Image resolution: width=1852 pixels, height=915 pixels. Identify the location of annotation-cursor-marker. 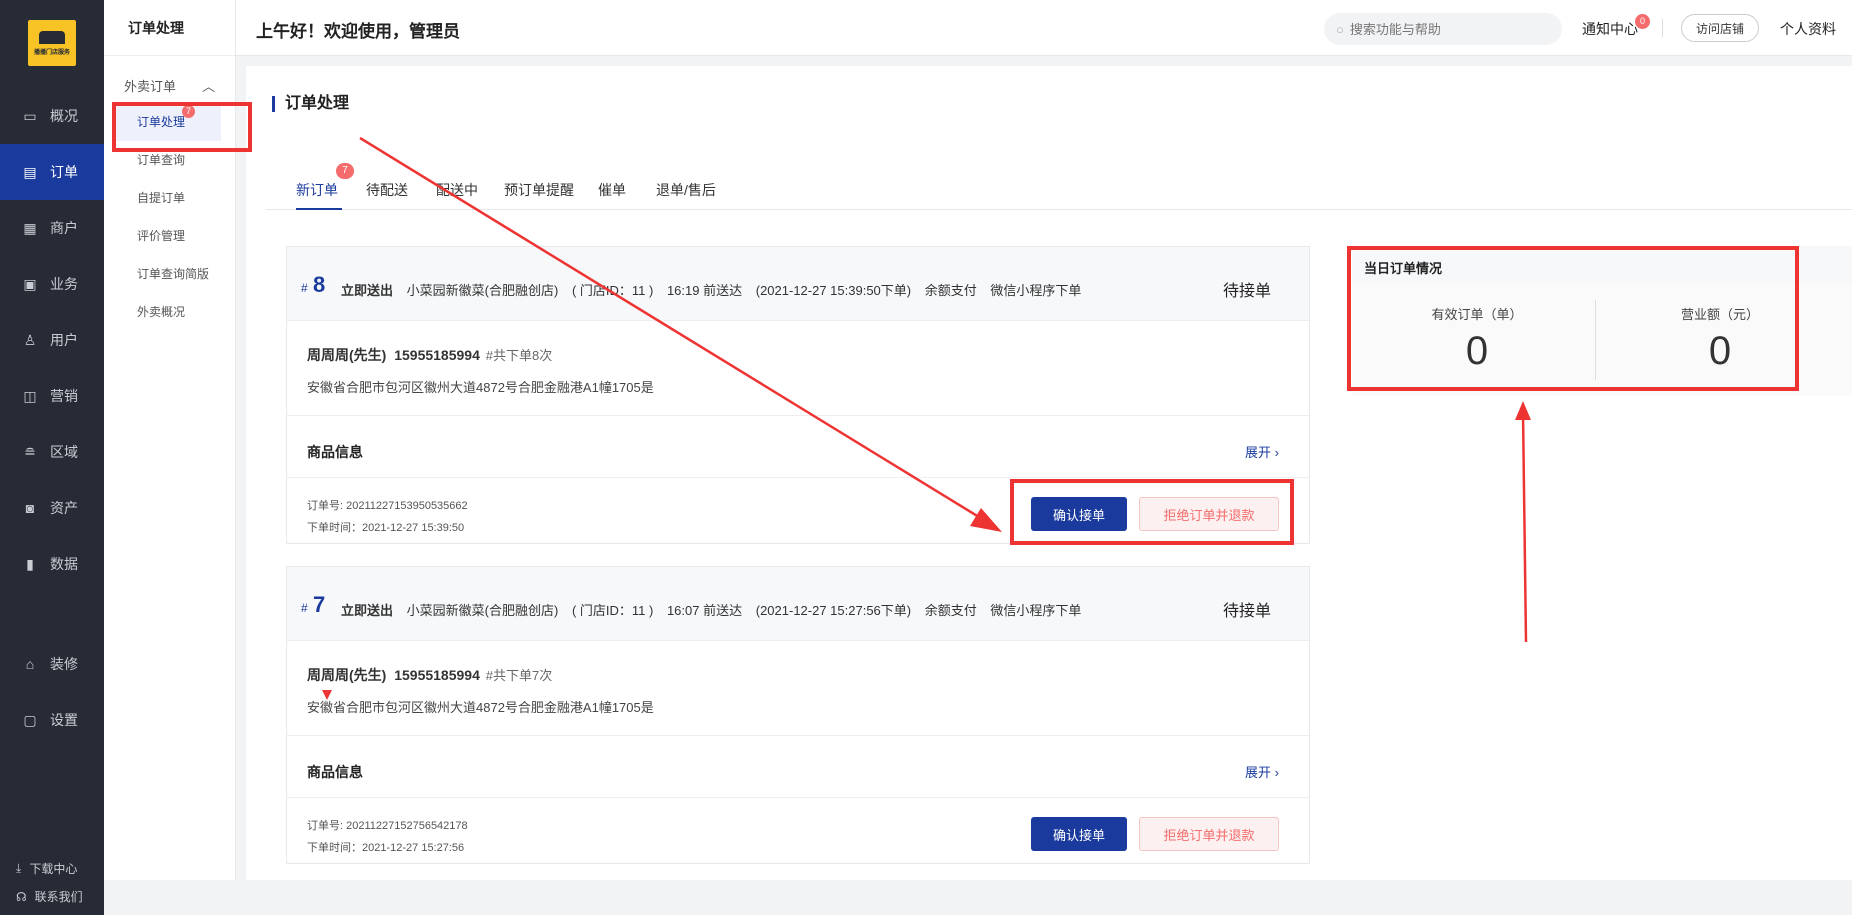
(327, 695).